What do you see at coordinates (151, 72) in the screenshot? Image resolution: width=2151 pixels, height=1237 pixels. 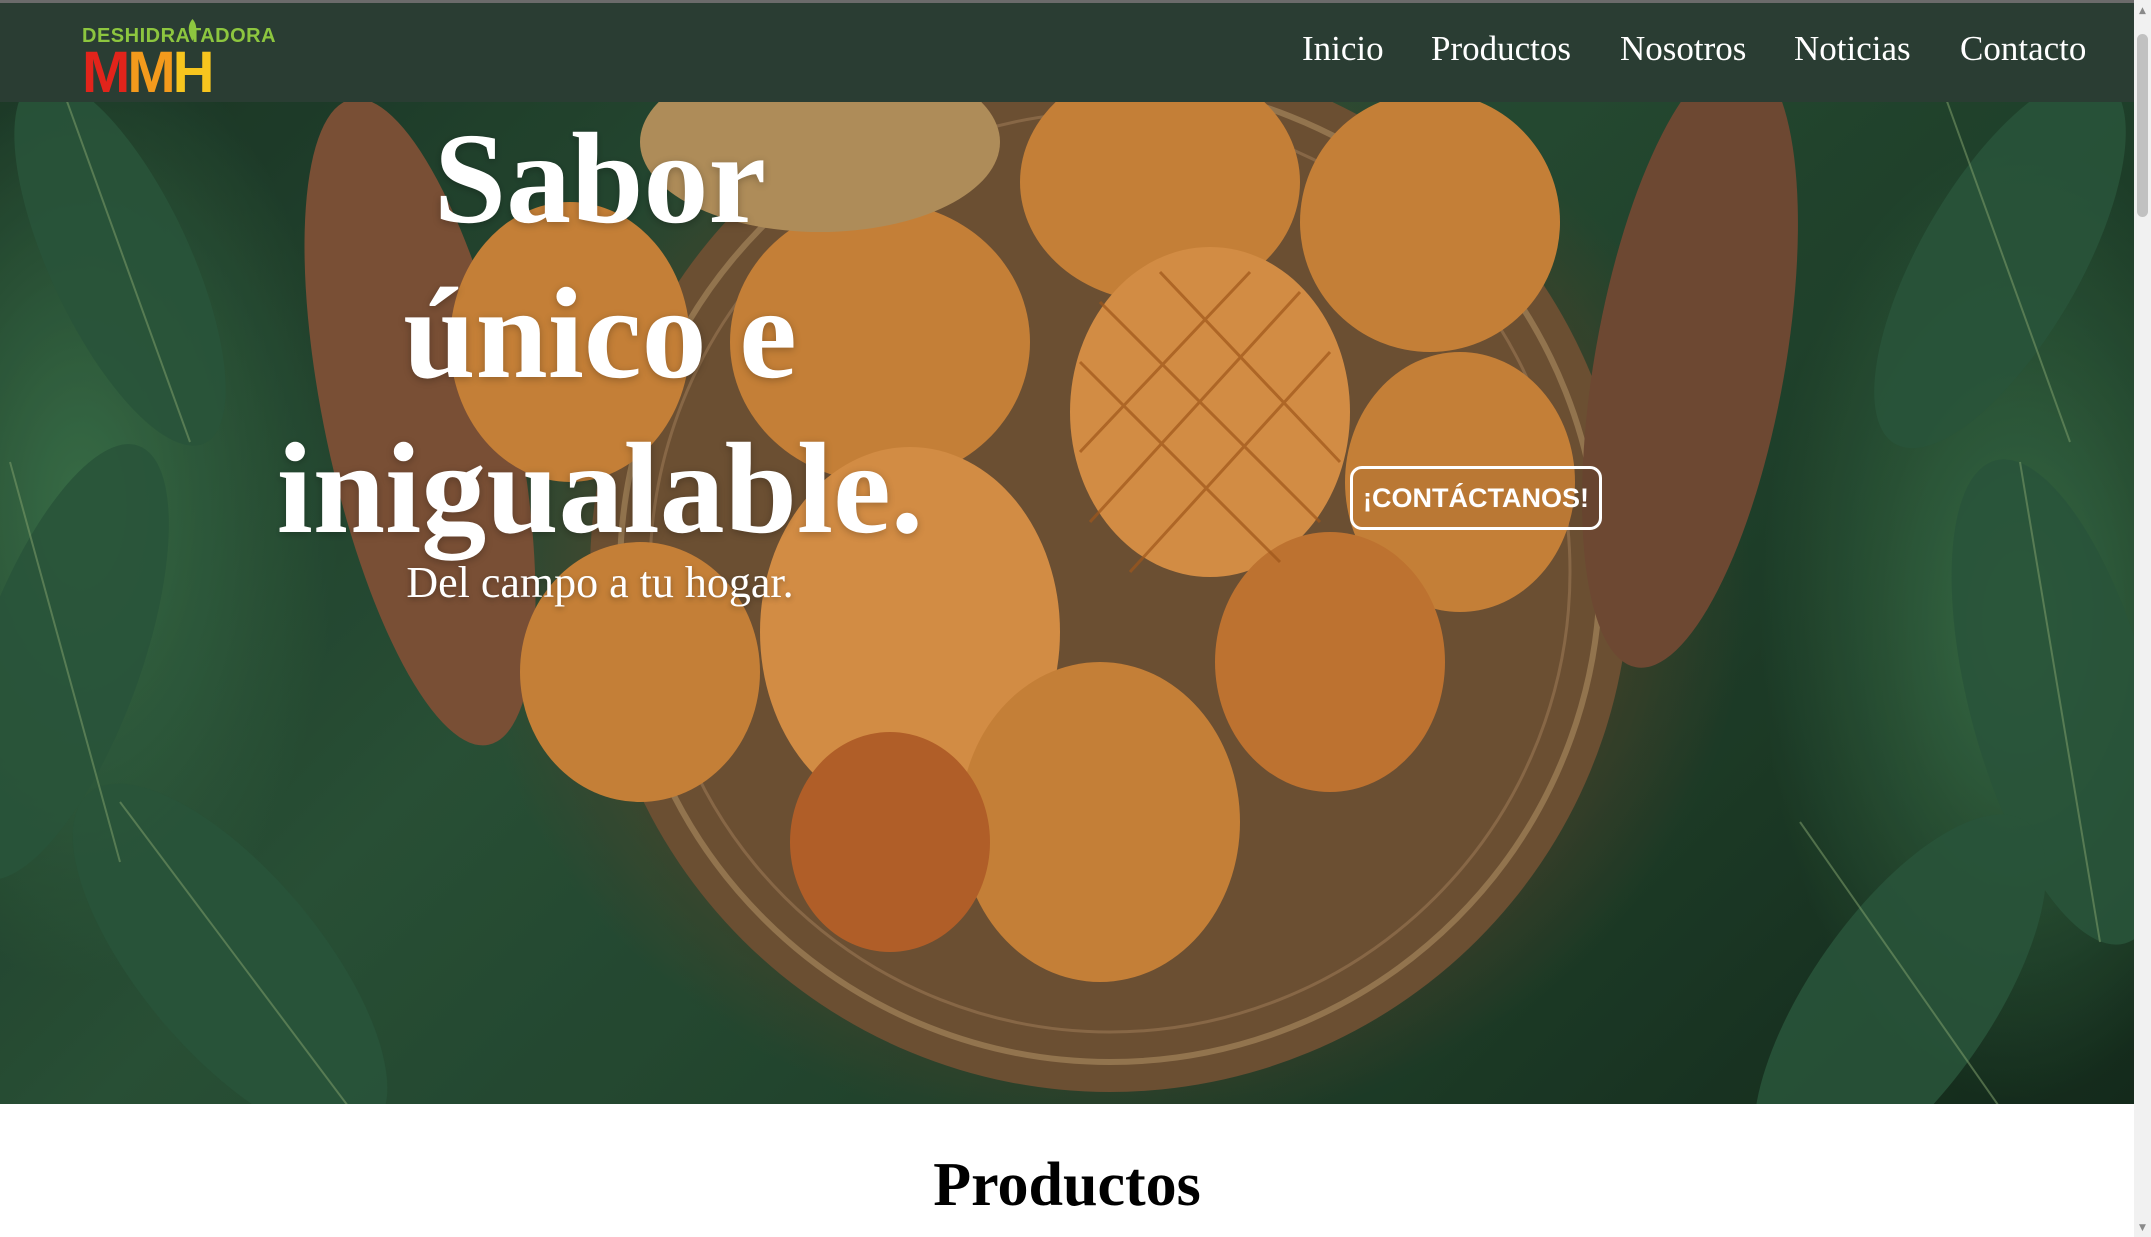 I see `logo-letter-m2: M` at bounding box center [151, 72].